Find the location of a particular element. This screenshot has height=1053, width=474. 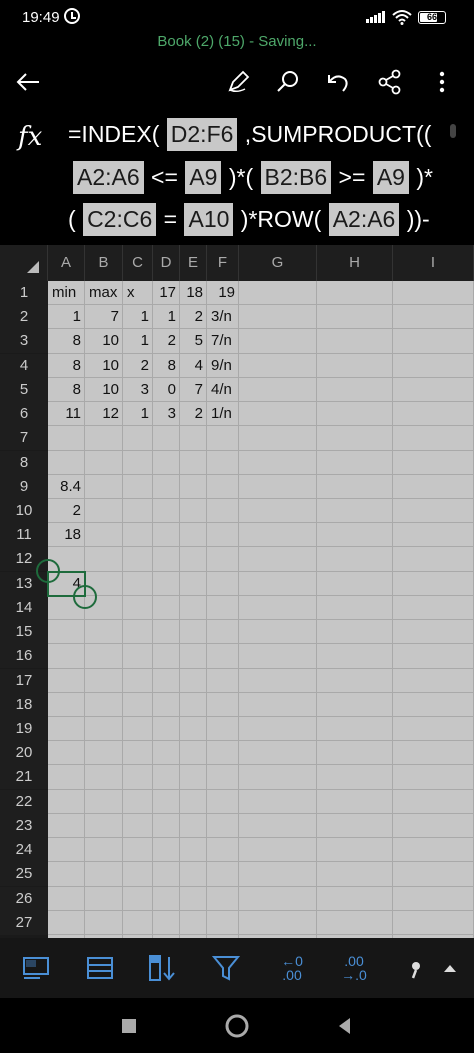

cell-a11: 18 is located at coordinates (66, 535).